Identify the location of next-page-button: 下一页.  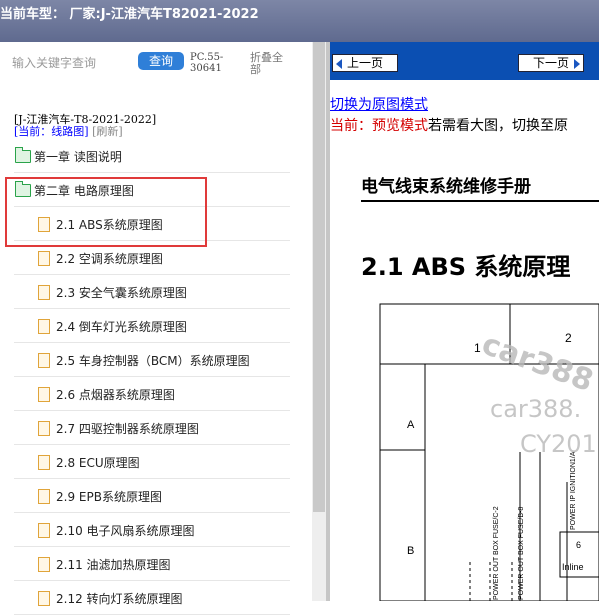
(551, 63).